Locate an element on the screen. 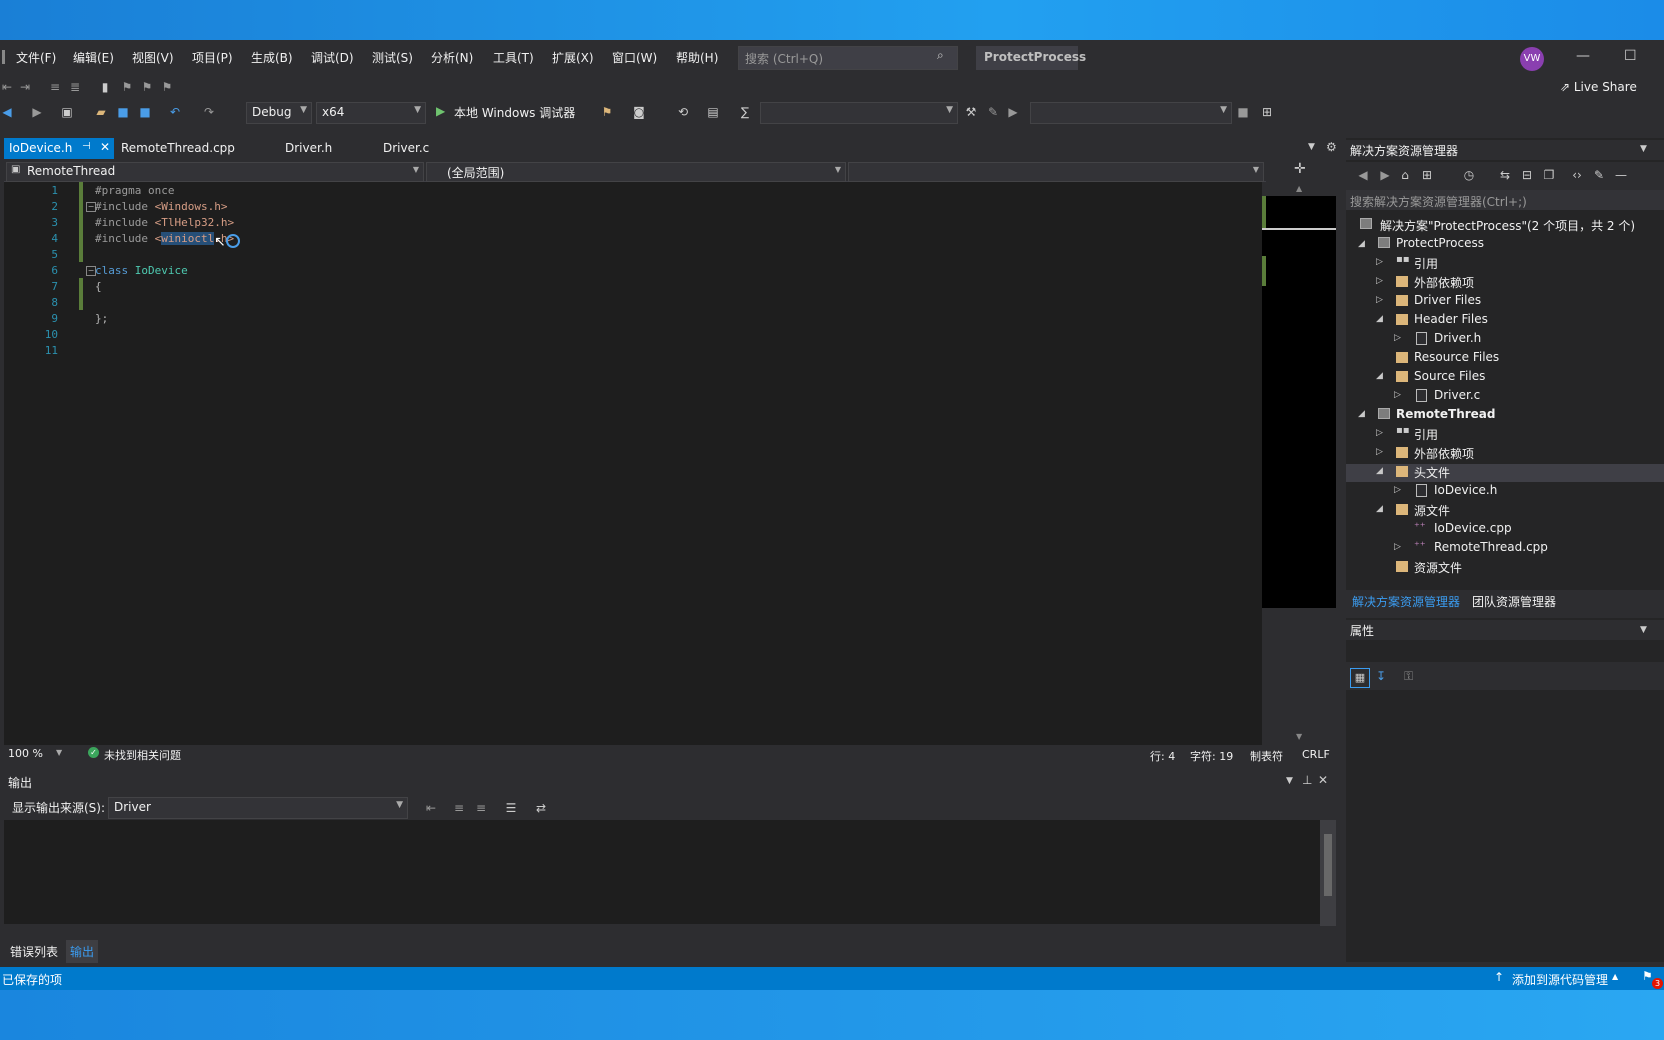  gear-icon: ⚙ is located at coordinates (1331, 147).